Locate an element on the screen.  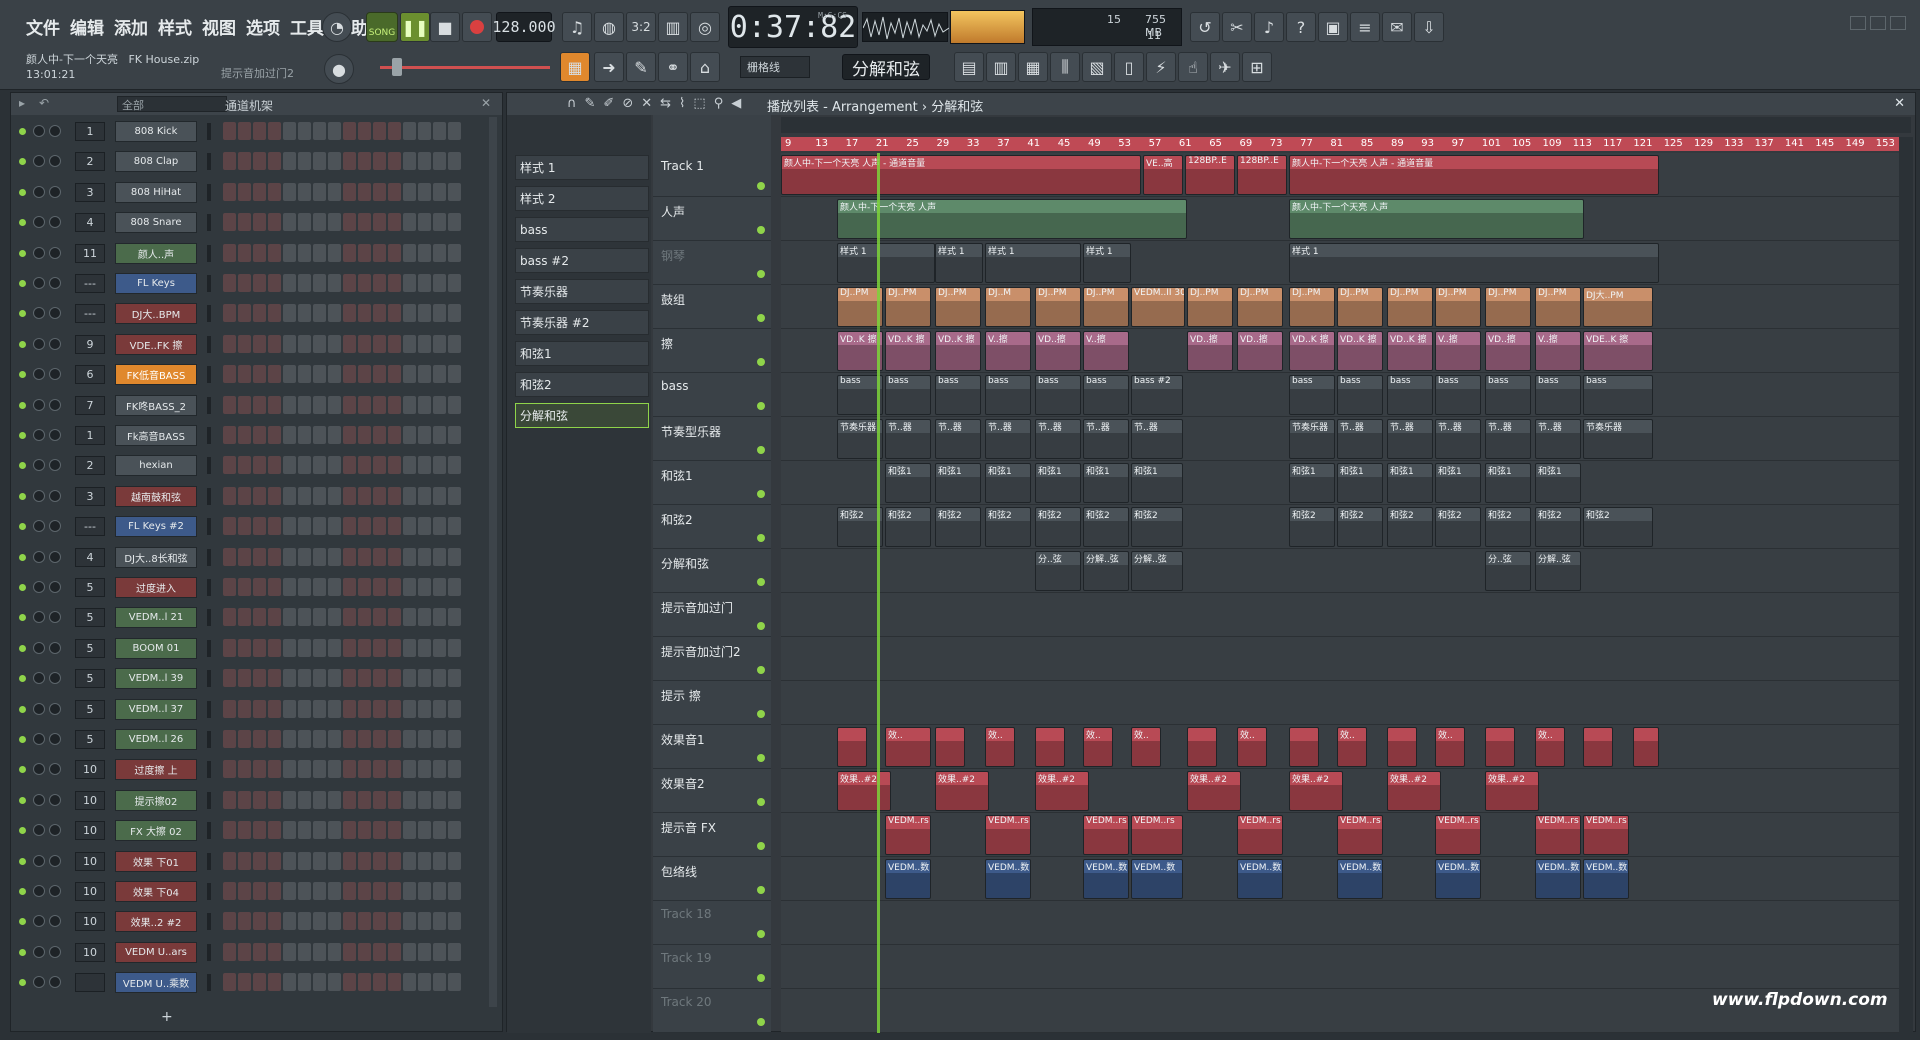
playlist-clip: 分解..弦 is located at coordinates (1558, 571).